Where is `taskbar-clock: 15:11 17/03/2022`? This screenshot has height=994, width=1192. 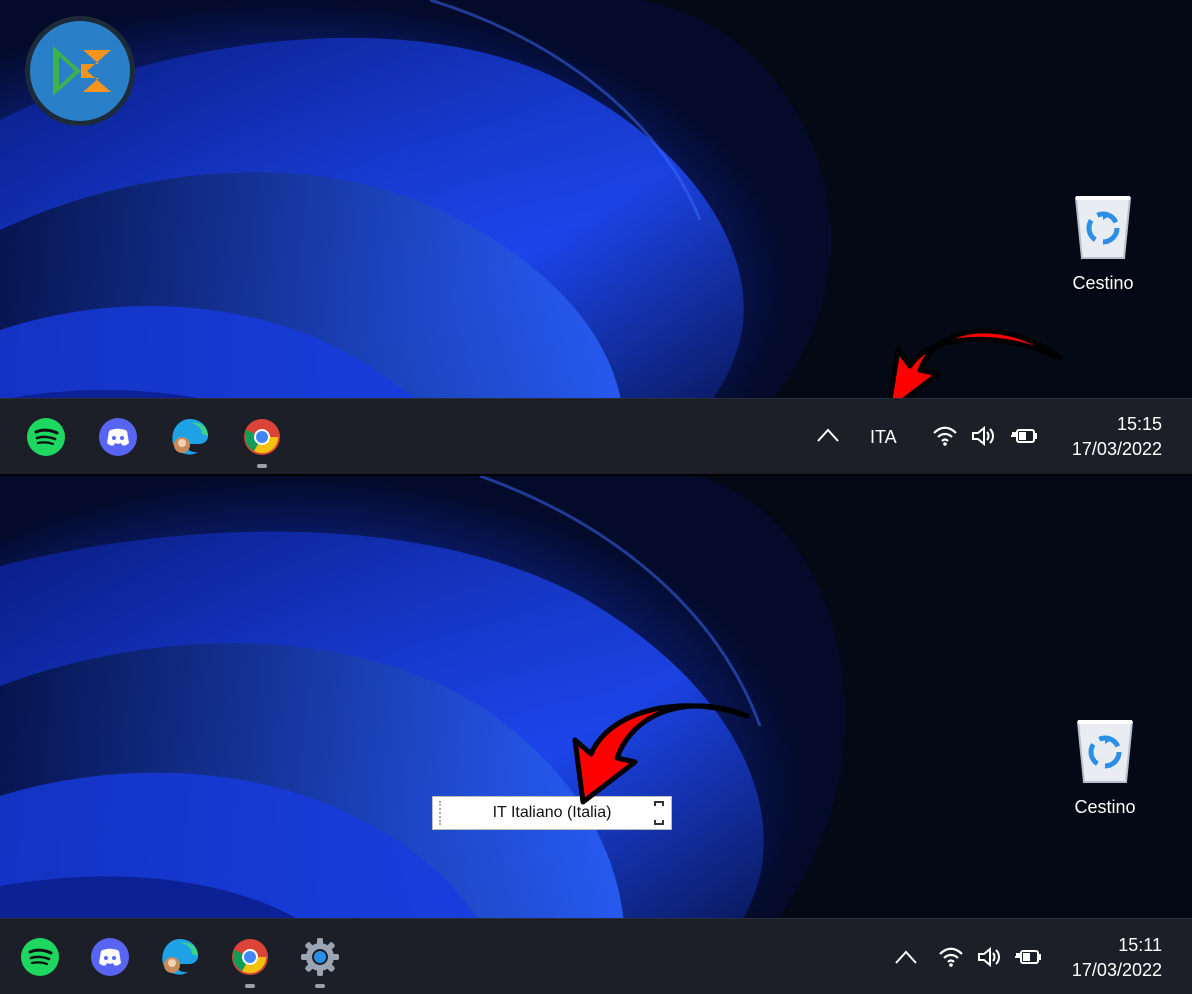 taskbar-clock: 15:11 17/03/2022 is located at coordinates (1117, 958).